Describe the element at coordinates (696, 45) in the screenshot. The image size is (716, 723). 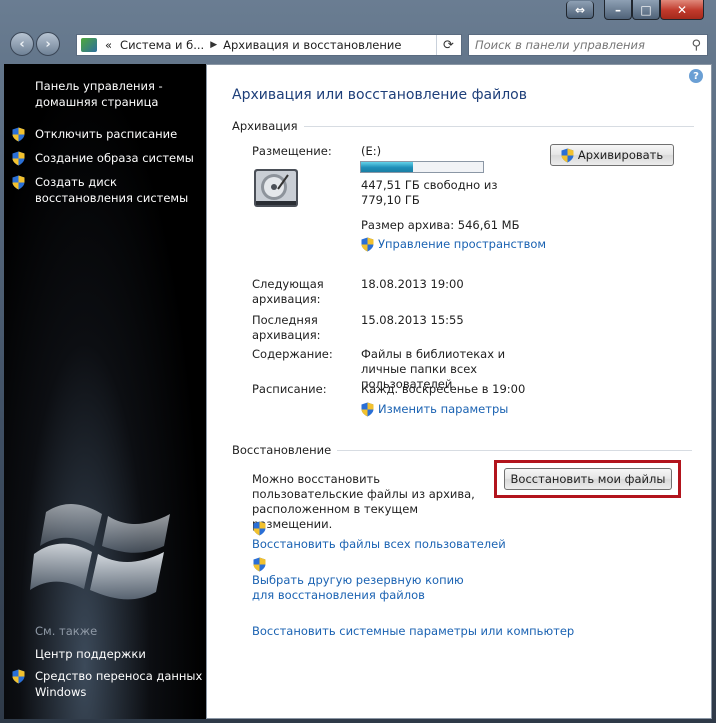
I see `search-icon: ⚲` at that location.